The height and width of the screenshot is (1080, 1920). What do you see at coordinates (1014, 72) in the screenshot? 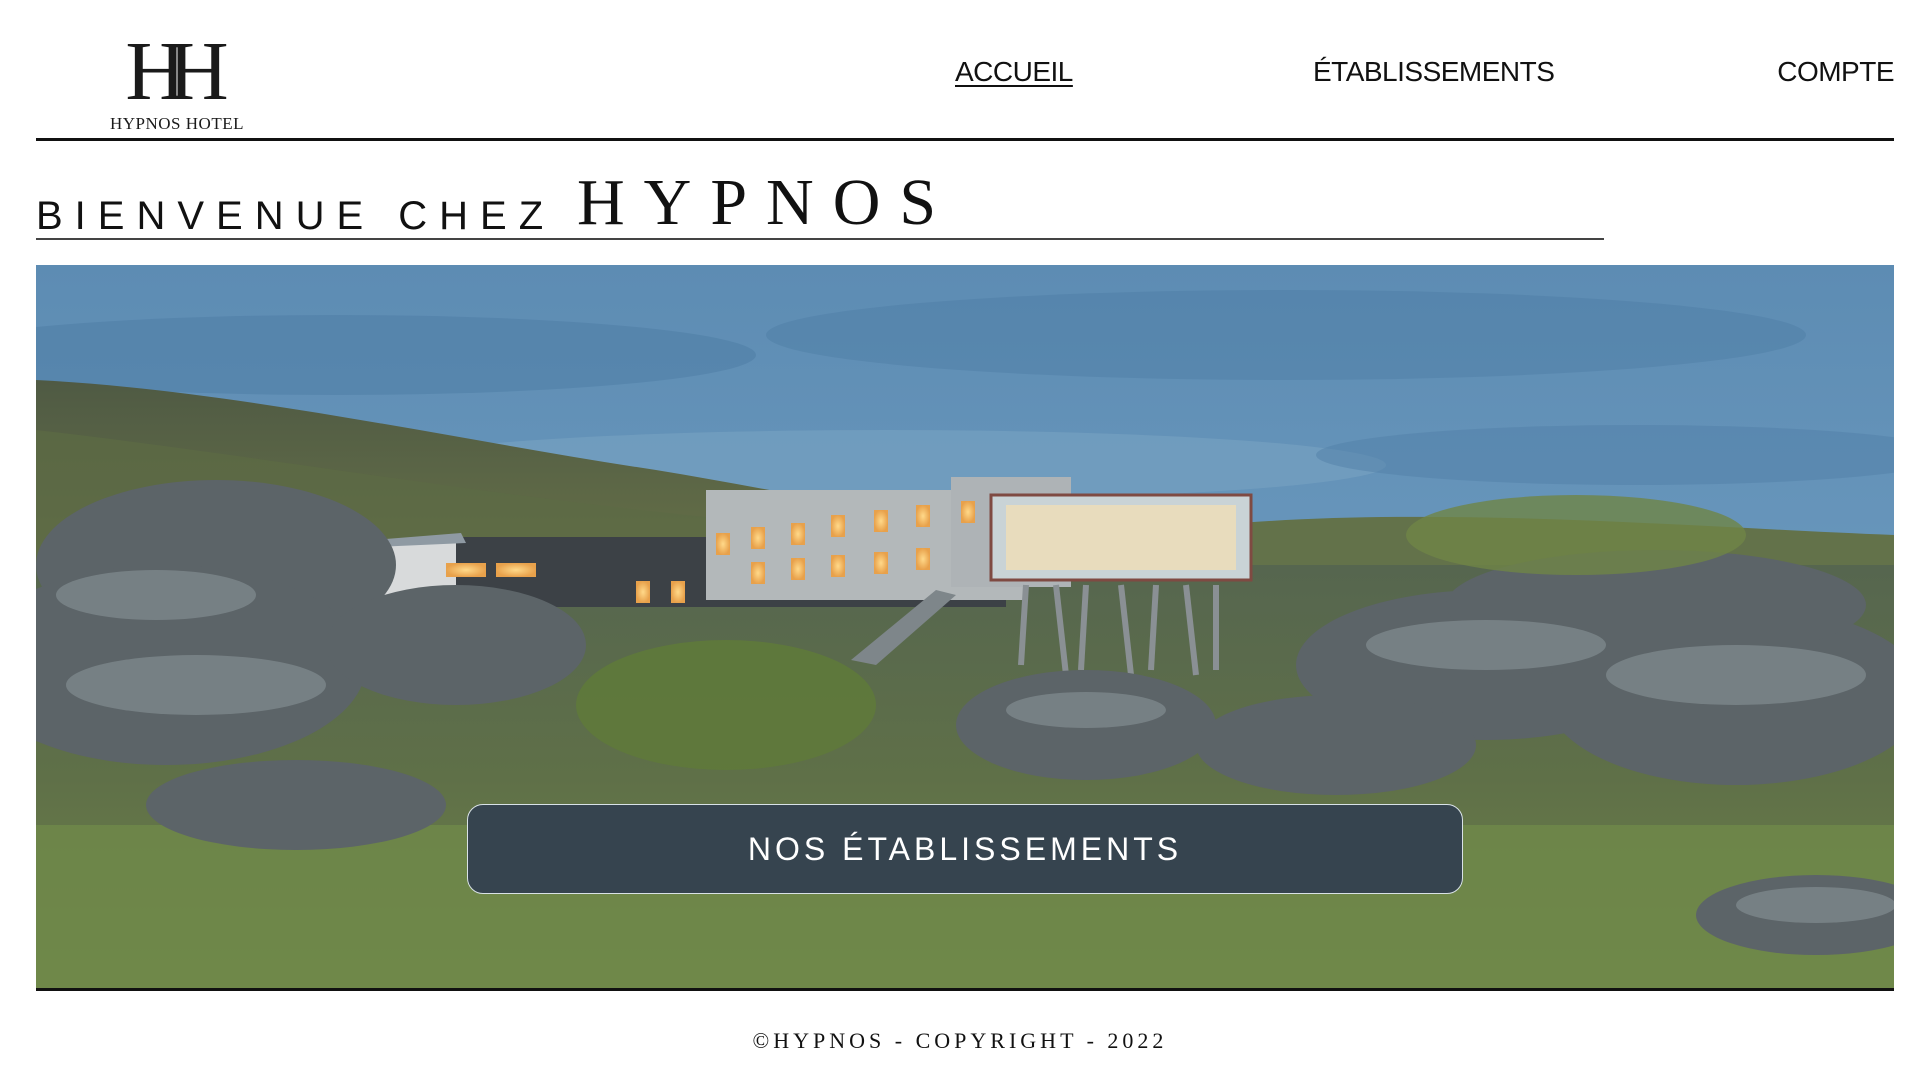
I see `nav-link-home: ACCUEIL` at bounding box center [1014, 72].